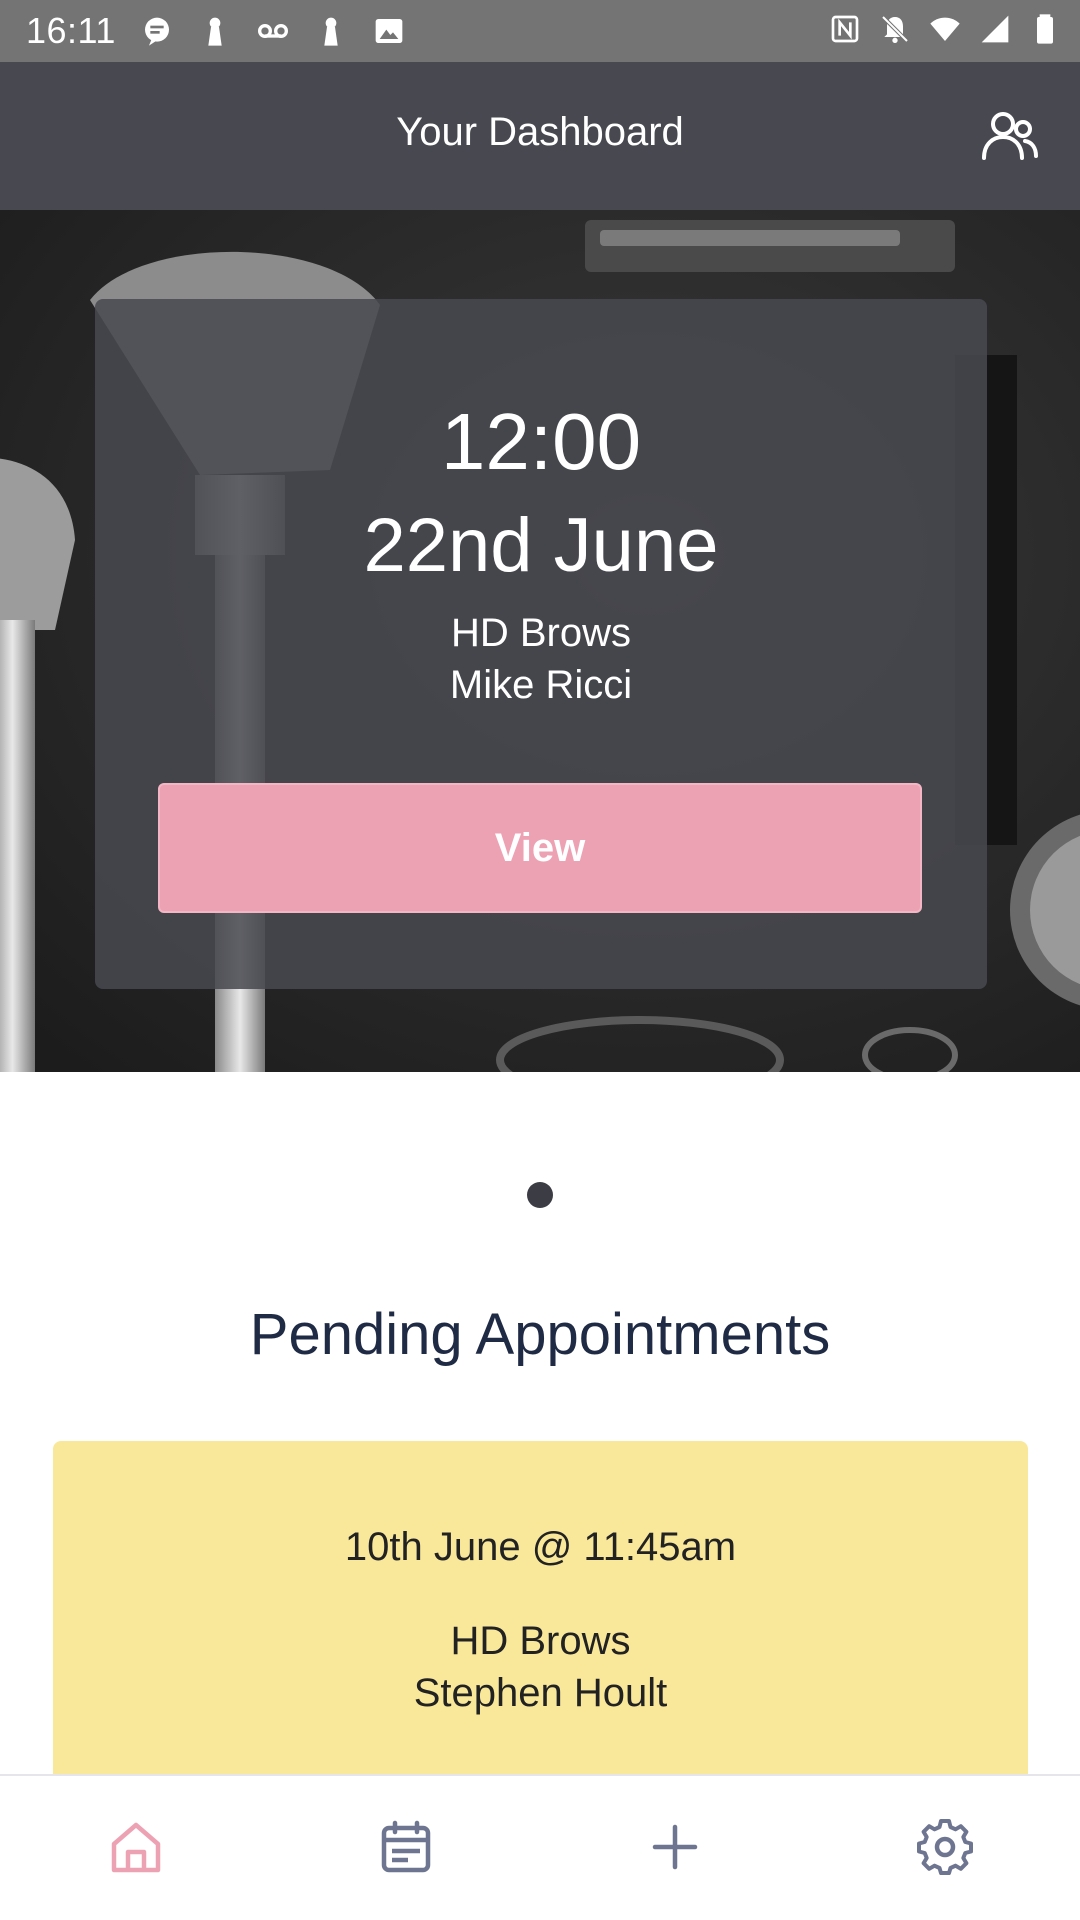 The height and width of the screenshot is (1920, 1080). I want to click on battery-icon, so click(1045, 29).